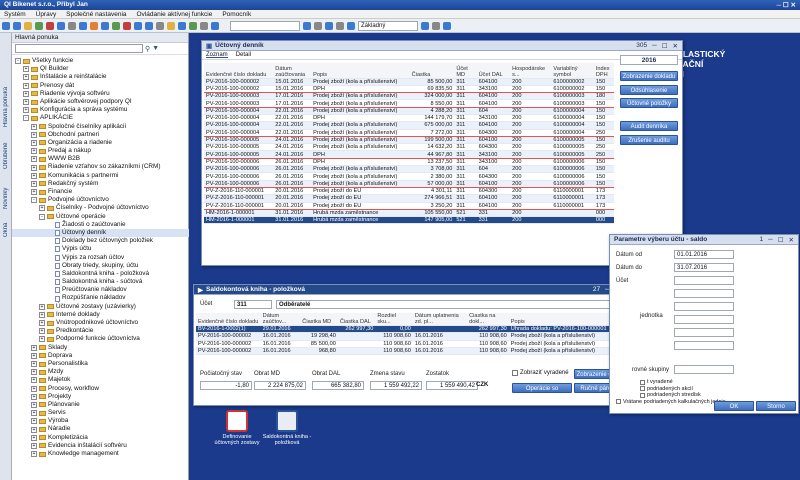  I want to click on tree-item: + Mzdy, so click(100, 372).